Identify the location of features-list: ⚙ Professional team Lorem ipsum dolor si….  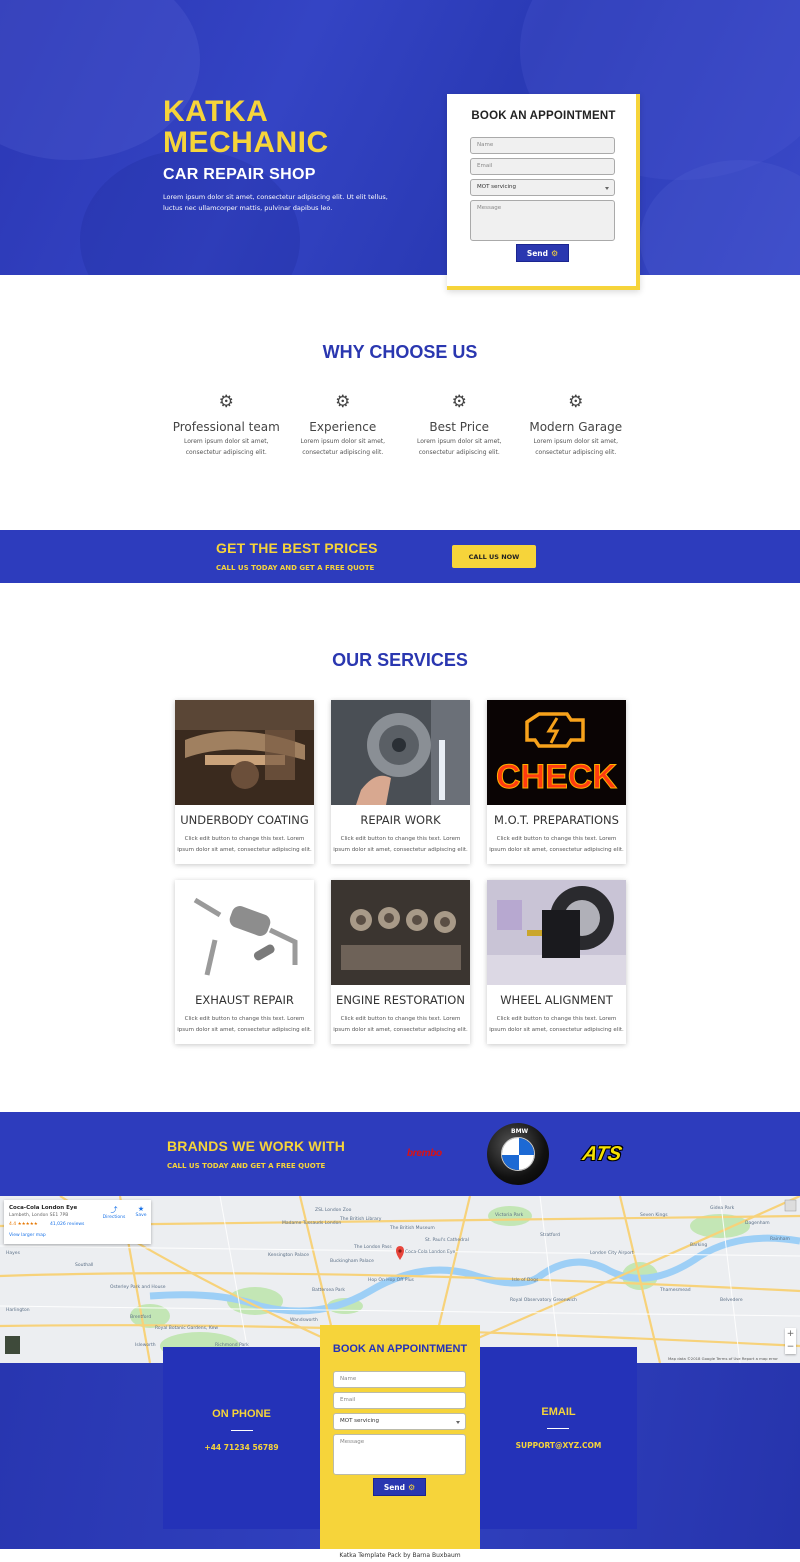
(401, 425).